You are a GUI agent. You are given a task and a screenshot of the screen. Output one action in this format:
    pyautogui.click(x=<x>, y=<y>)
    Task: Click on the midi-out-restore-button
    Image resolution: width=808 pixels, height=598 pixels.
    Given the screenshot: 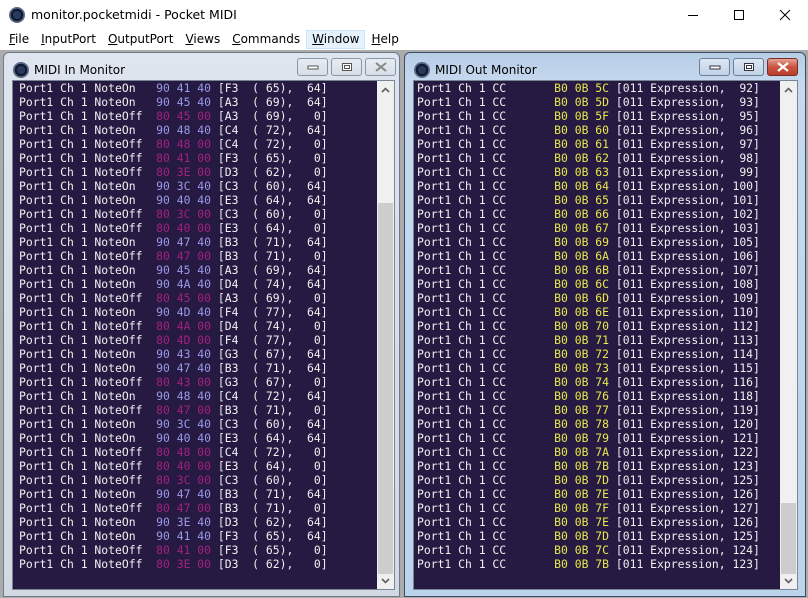 What is the action you would take?
    pyautogui.click(x=748, y=67)
    